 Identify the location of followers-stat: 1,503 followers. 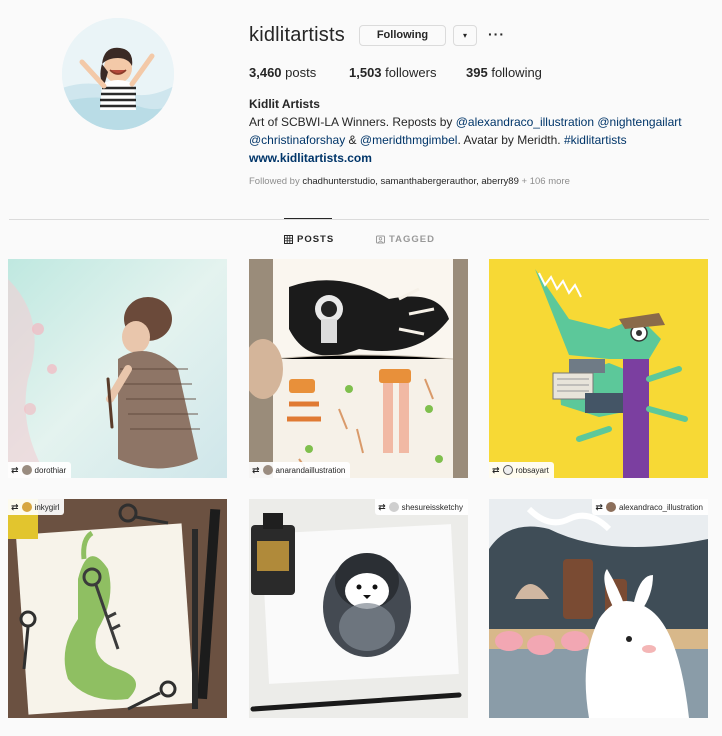
(392, 72).